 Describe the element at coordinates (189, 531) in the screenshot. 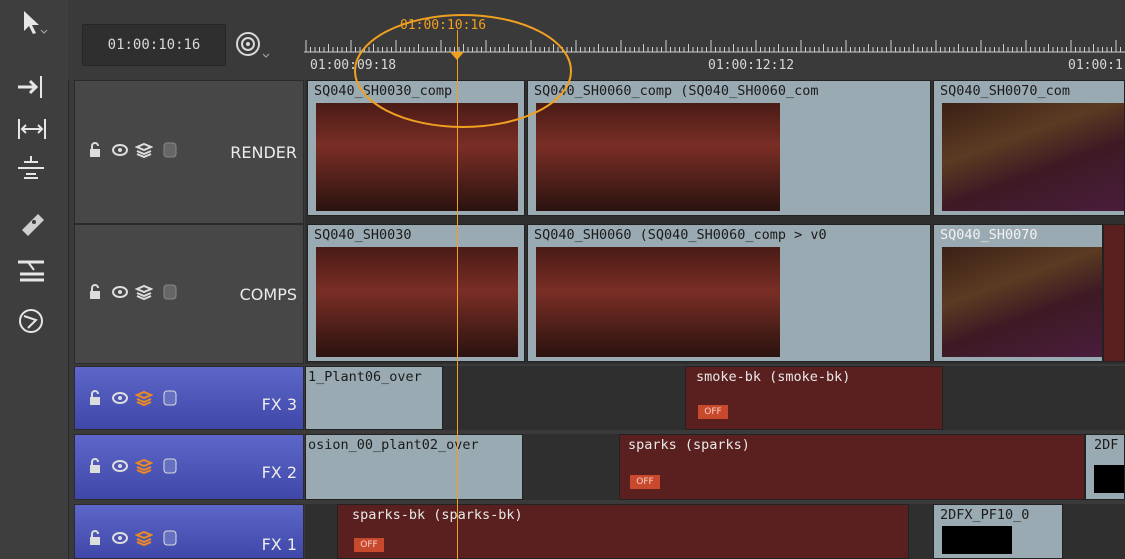

I see `track-header-fx1: FX 1` at that location.